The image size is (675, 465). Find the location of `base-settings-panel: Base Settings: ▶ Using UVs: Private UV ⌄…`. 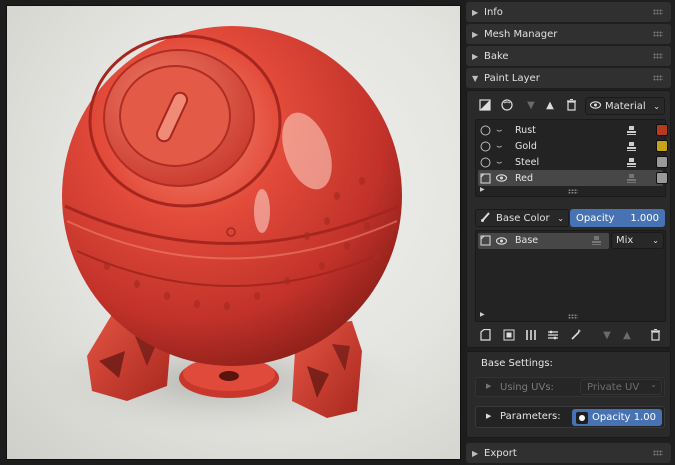

base-settings-panel: Base Settings: ▶ Using UVs: Private UV ⌄… is located at coordinates (568, 394).